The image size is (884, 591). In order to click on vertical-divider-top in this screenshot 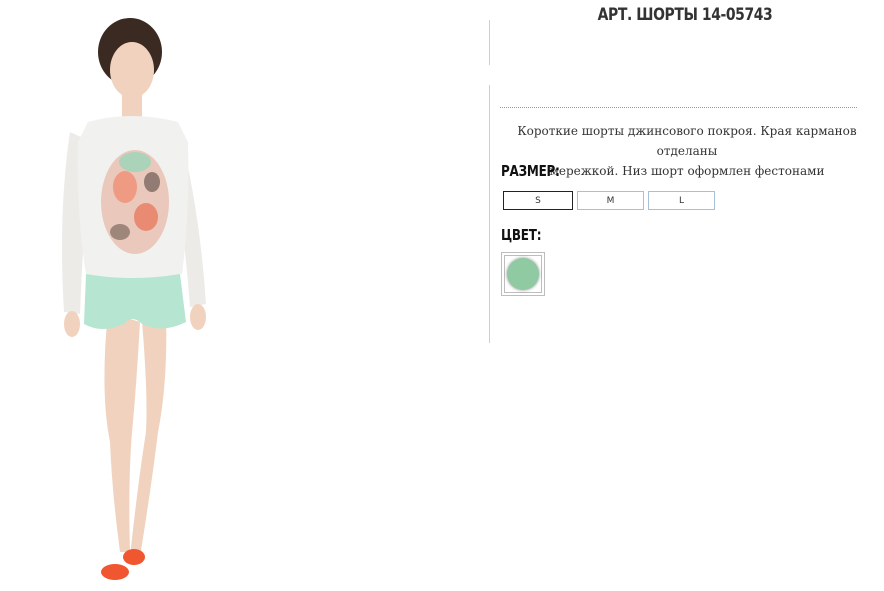, I will do `click(489, 42)`.